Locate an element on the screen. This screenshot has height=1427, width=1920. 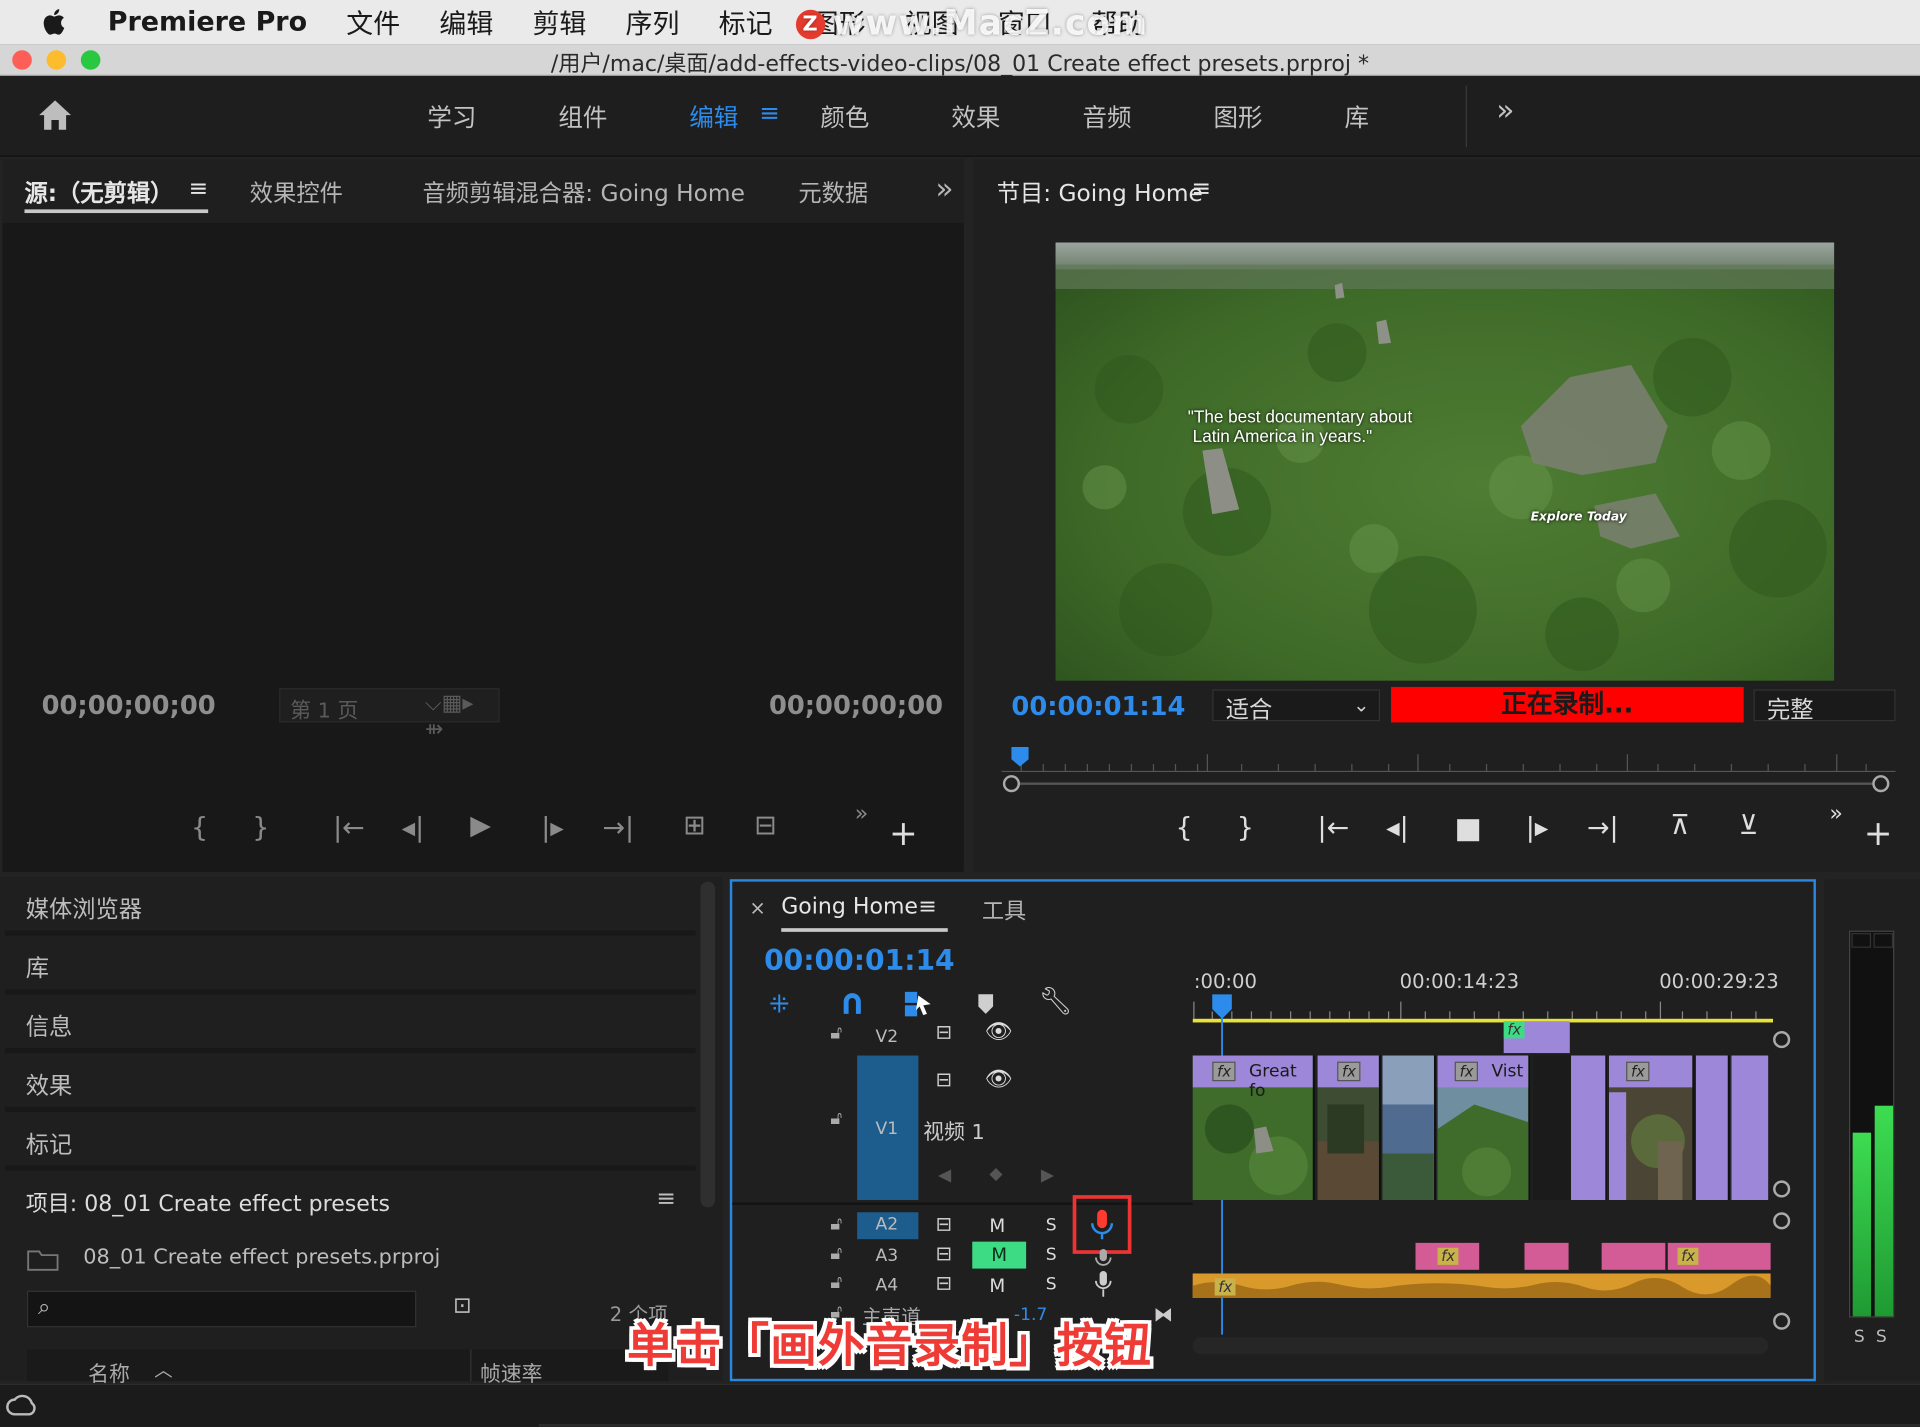
workspace-learn: 学习 is located at coordinates (451, 116).